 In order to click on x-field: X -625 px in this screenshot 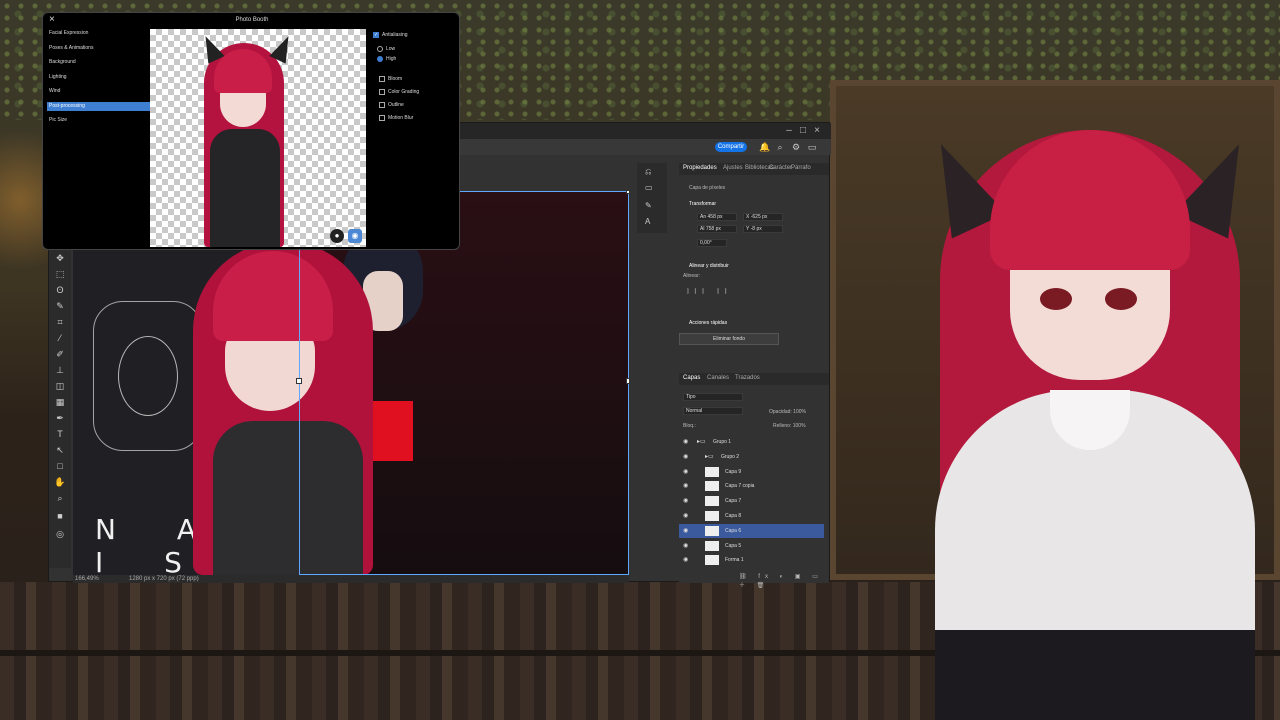, I will do `click(763, 217)`.